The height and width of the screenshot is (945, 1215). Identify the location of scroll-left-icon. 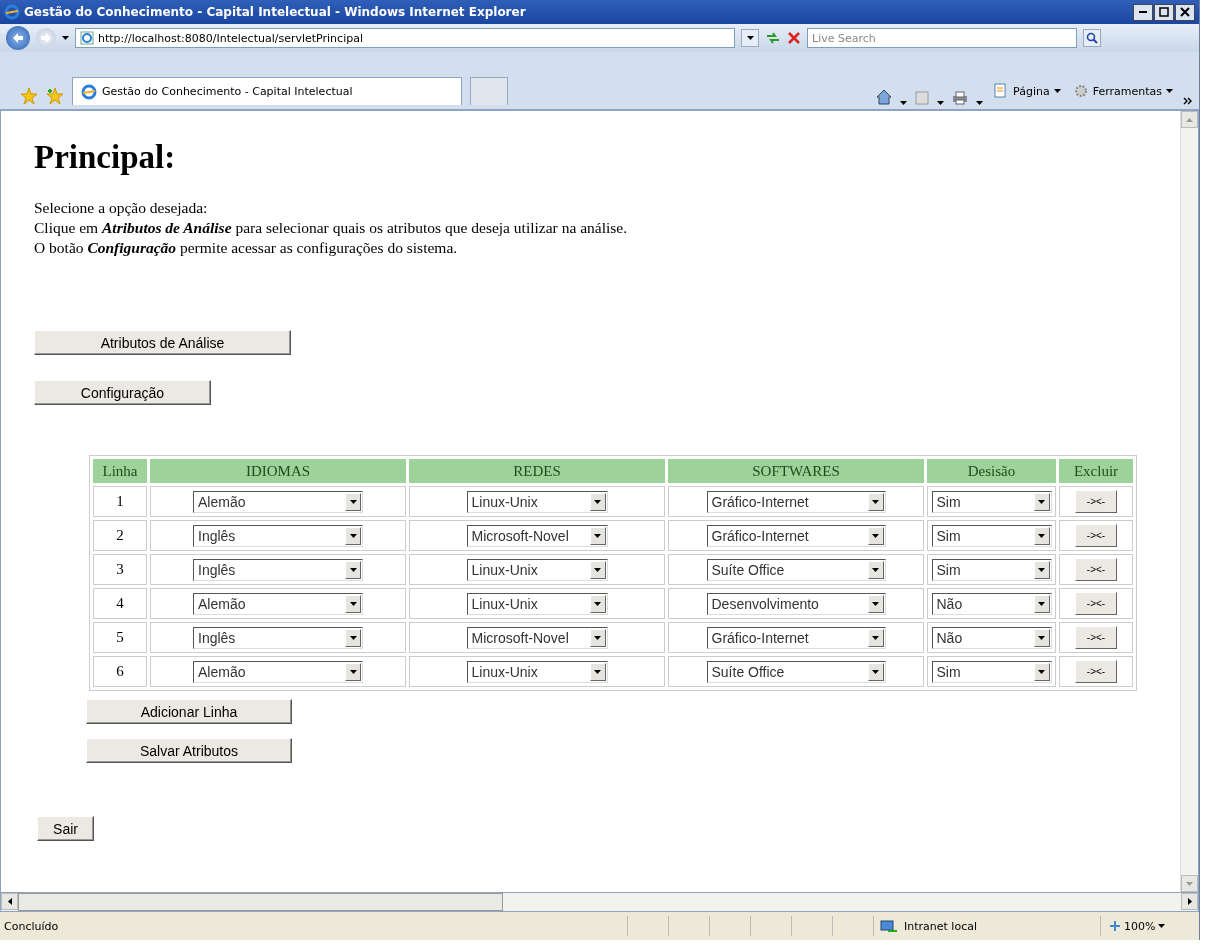
(9, 901).